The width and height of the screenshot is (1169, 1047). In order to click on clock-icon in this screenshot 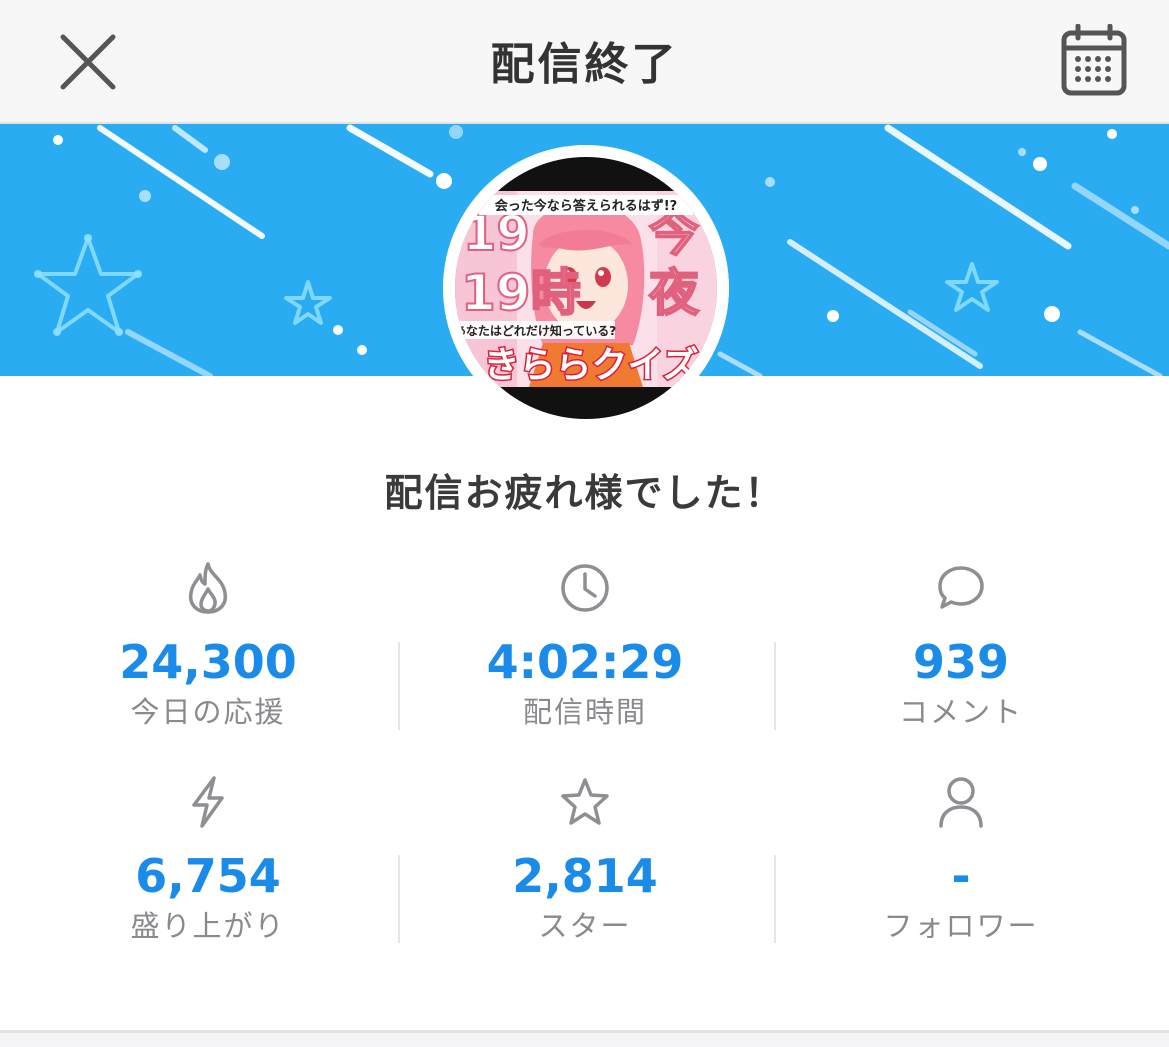, I will do `click(585, 588)`.